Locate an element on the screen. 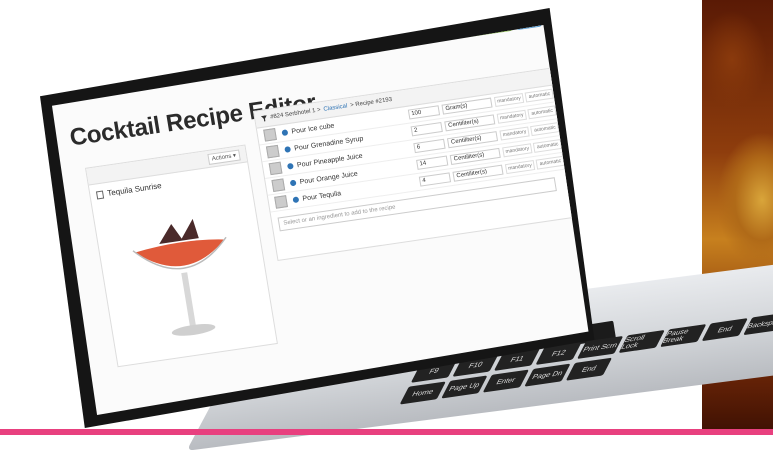 This screenshot has height=454, width=773. quantity-field: 2 is located at coordinates (427, 129).